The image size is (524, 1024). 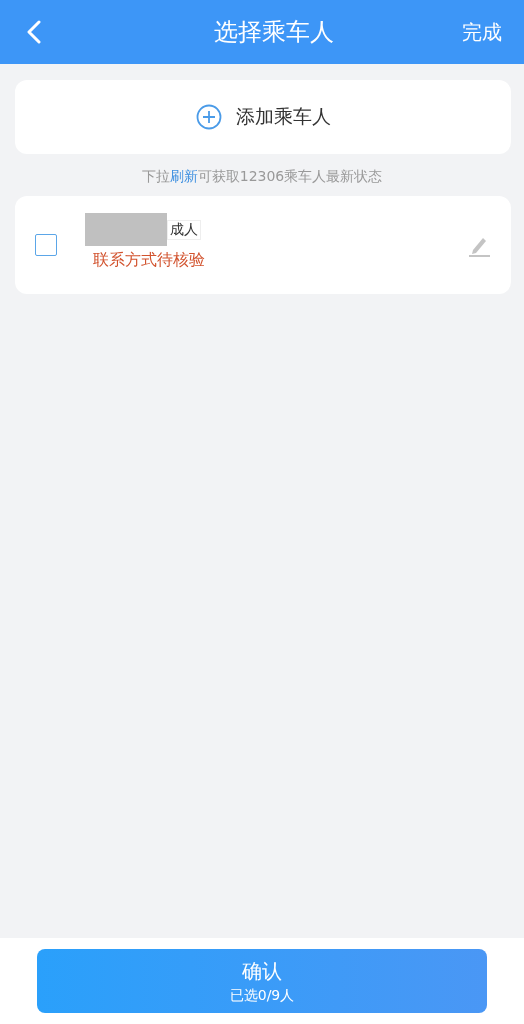 What do you see at coordinates (46, 245) in the screenshot?
I see `checkbox` at bounding box center [46, 245].